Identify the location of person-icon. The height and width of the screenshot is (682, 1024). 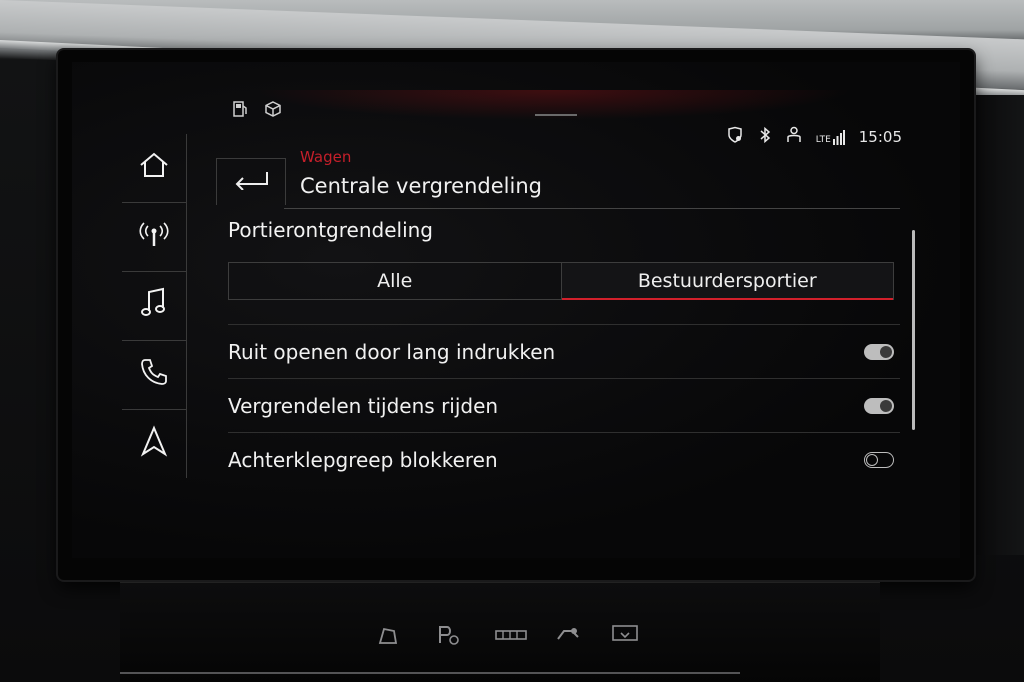
(794, 137).